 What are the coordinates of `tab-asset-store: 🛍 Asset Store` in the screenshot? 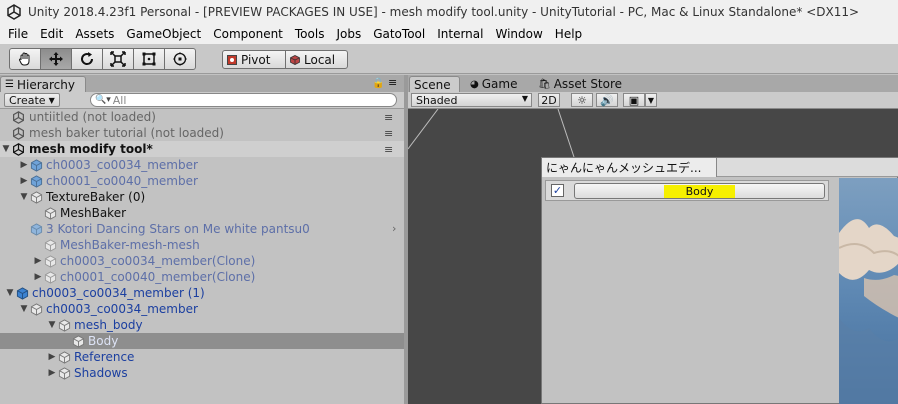 It's located at (584, 84).